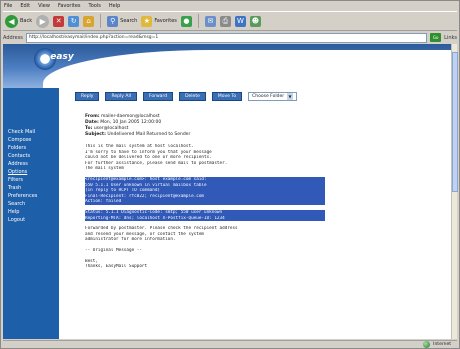 Image resolution: width=460 pixels, height=349 pixels. Describe the element at coordinates (31, 220) in the screenshot. I see `sidebar-item: Logout` at that location.